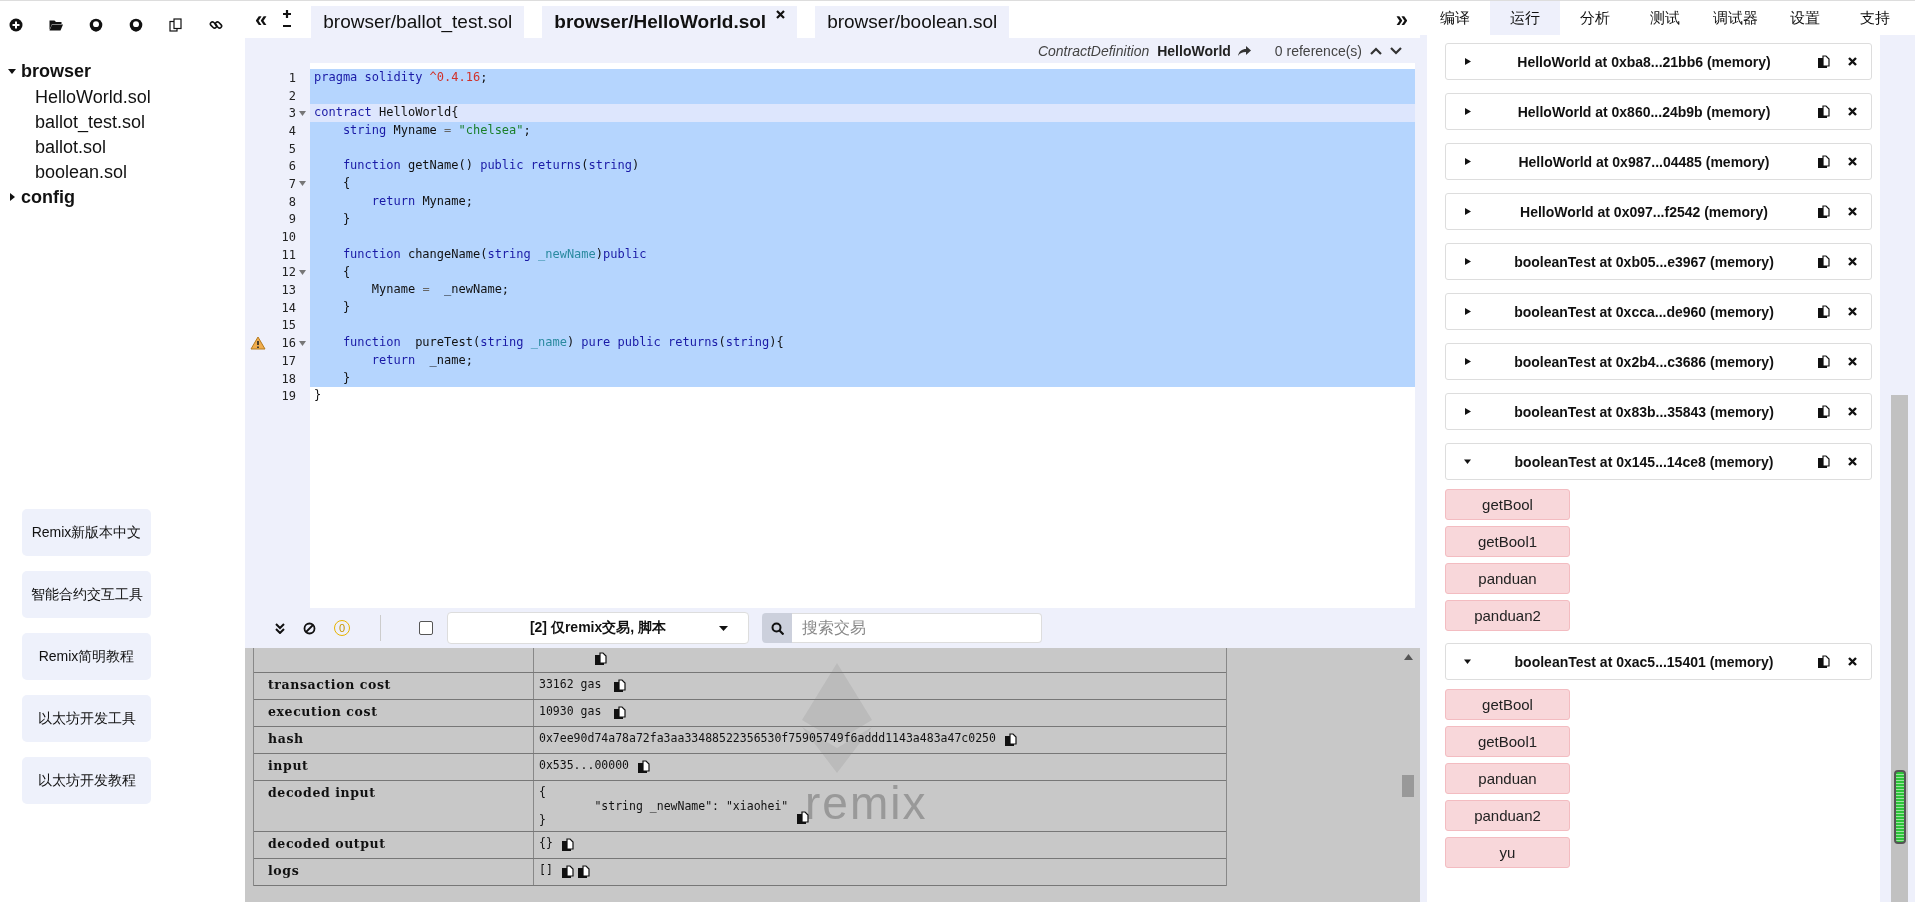  I want to click on link-icon, so click(216, 25).